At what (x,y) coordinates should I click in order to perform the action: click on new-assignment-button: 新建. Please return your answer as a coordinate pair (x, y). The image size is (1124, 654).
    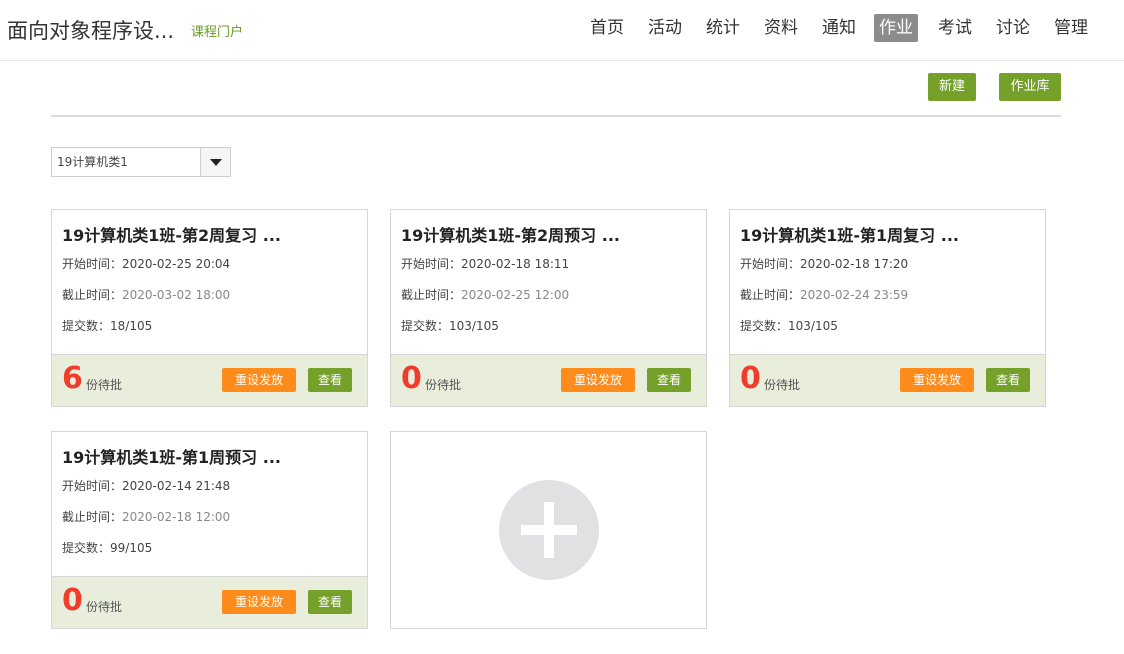
    Looking at the image, I should click on (952, 87).